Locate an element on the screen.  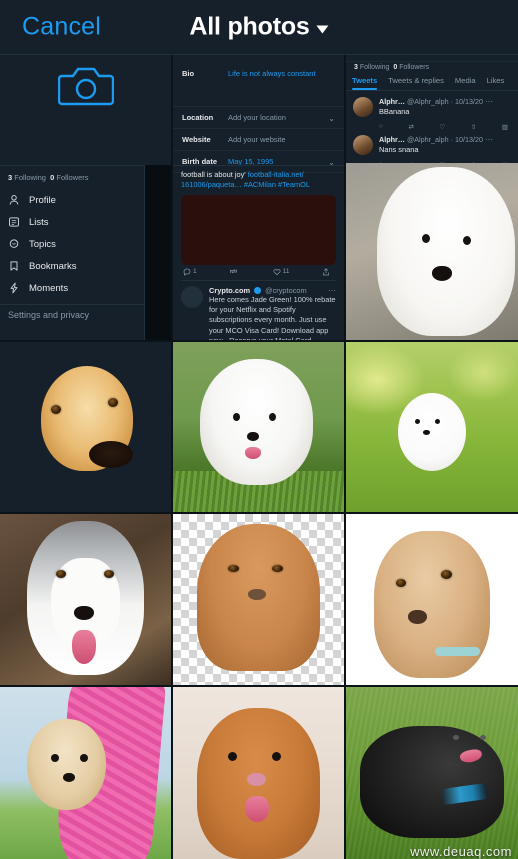
thumb-edge-shadow is located at coordinates (158, 252).